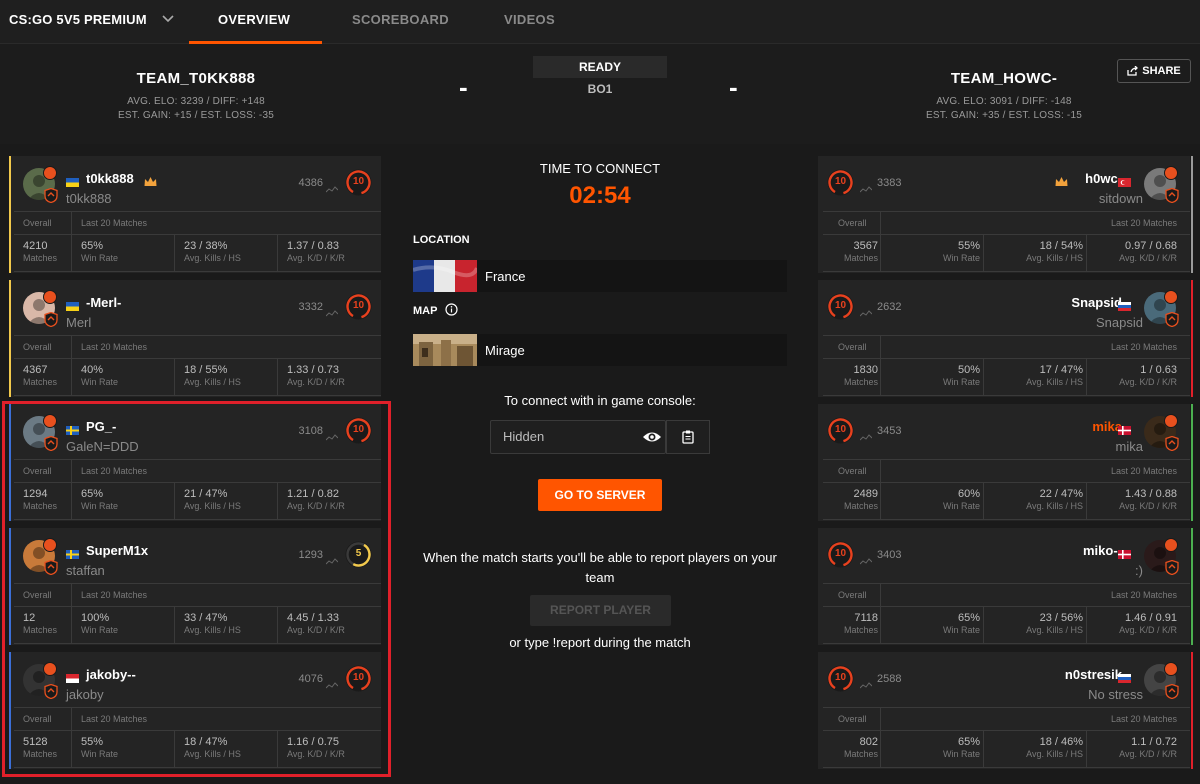 The height and width of the screenshot is (784, 1200). Describe the element at coordinates (78, 19) in the screenshot. I see `match-title: CS:GO 5V5 PREMIUM` at that location.